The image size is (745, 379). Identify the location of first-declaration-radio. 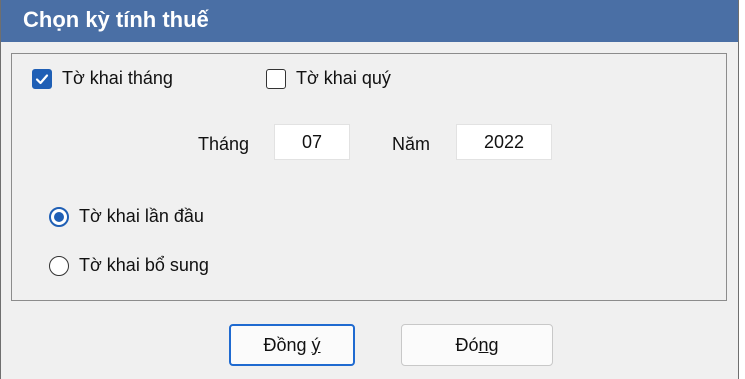
(59, 216).